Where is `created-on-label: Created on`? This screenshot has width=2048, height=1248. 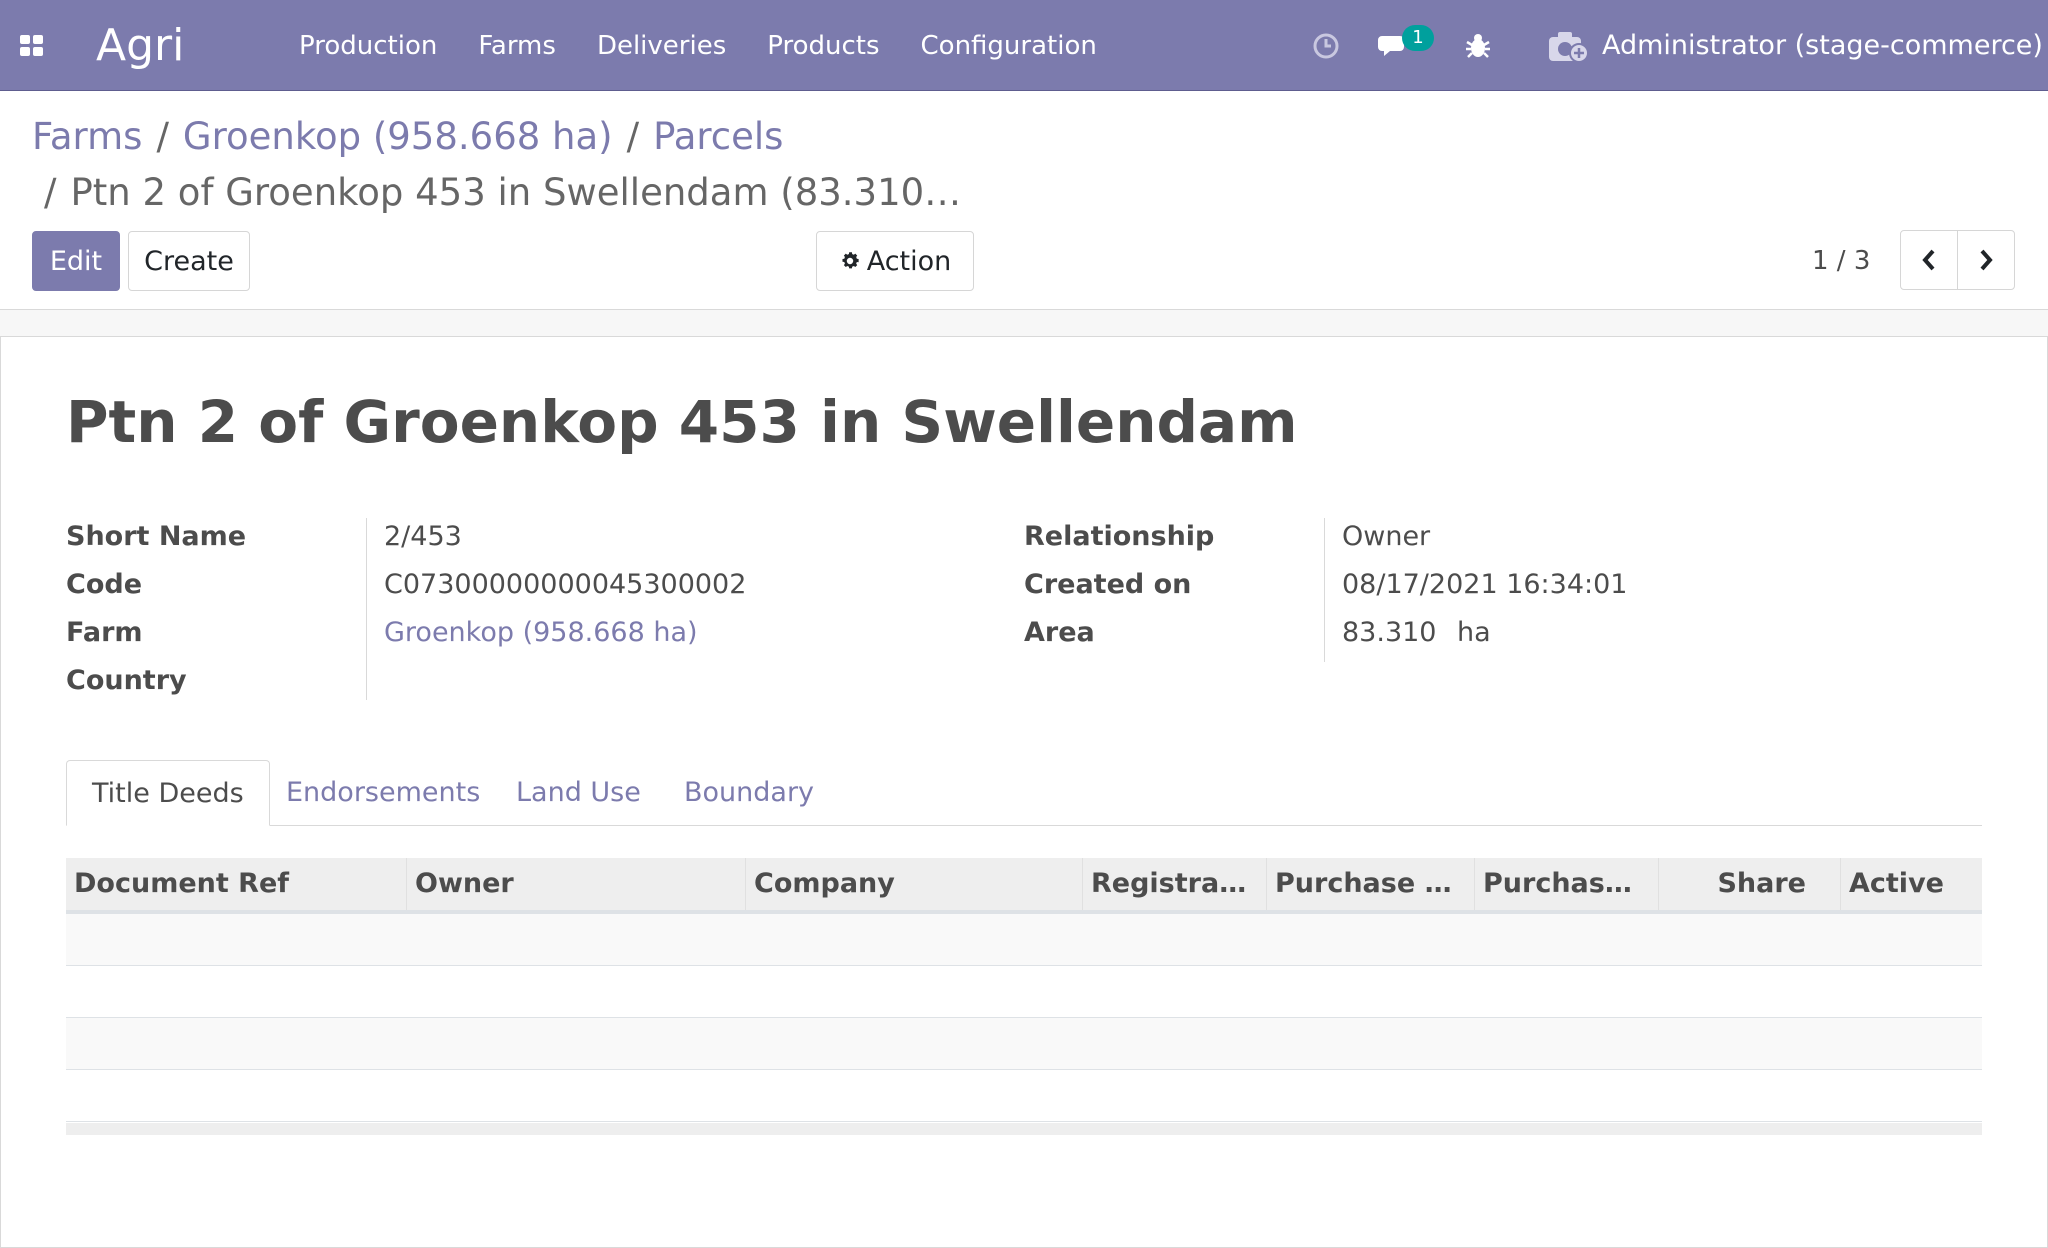
created-on-label: Created on is located at coordinates (1108, 584).